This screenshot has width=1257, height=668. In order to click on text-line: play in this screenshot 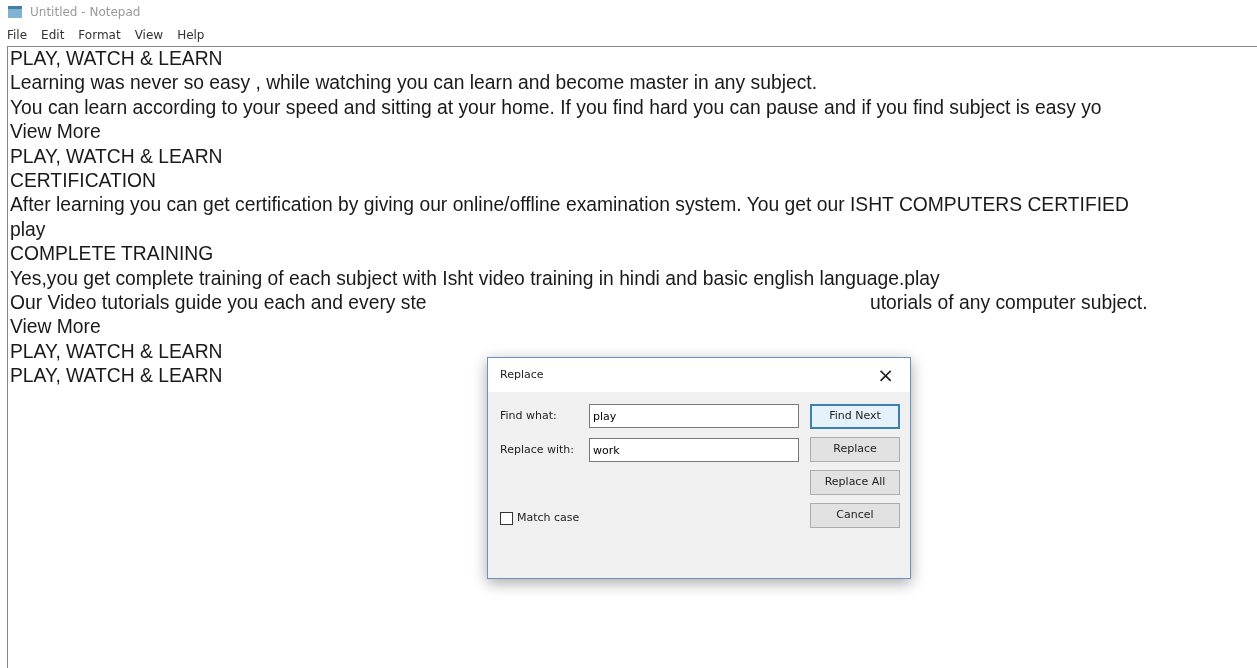, I will do `click(28, 229)`.